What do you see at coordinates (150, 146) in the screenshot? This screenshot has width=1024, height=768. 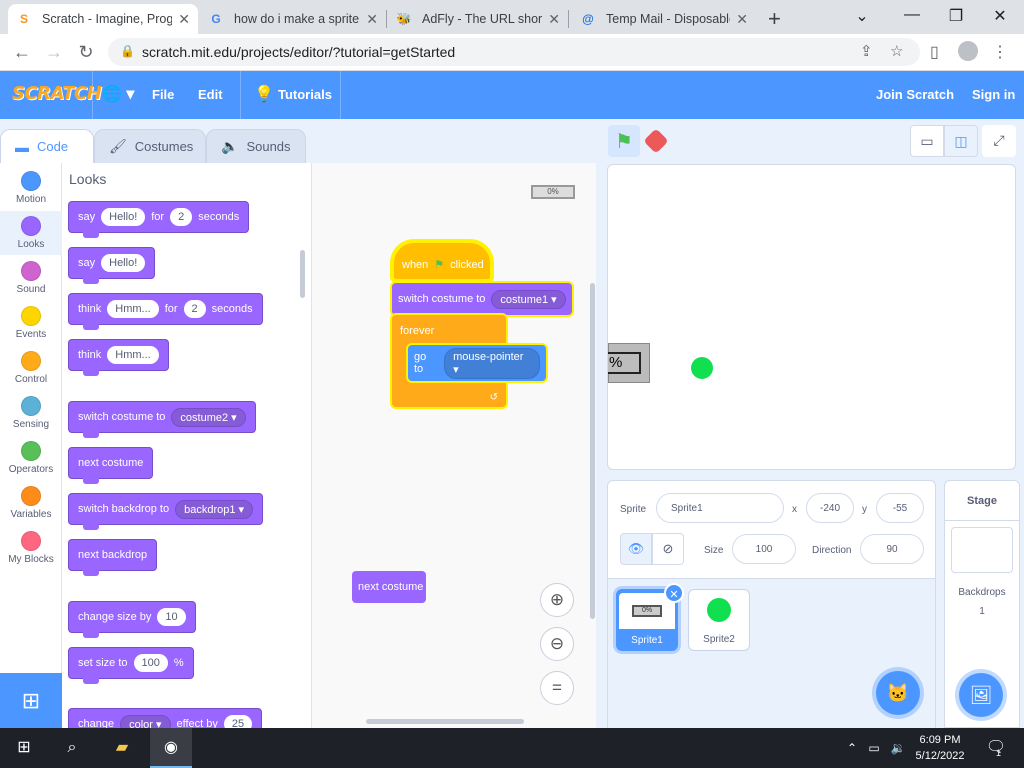 I see `tab-costumes: 🖌 Costumes` at bounding box center [150, 146].